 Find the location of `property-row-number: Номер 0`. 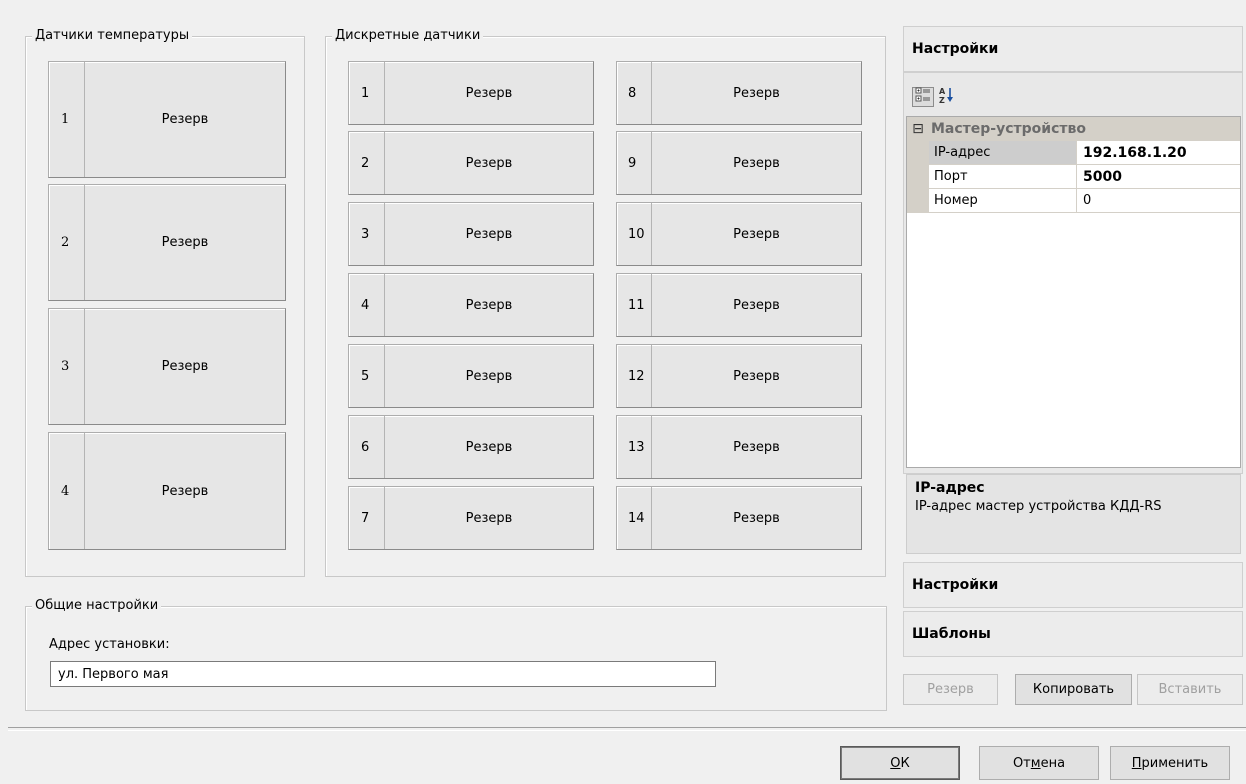

property-row-number: Номер 0 is located at coordinates (1073, 201).